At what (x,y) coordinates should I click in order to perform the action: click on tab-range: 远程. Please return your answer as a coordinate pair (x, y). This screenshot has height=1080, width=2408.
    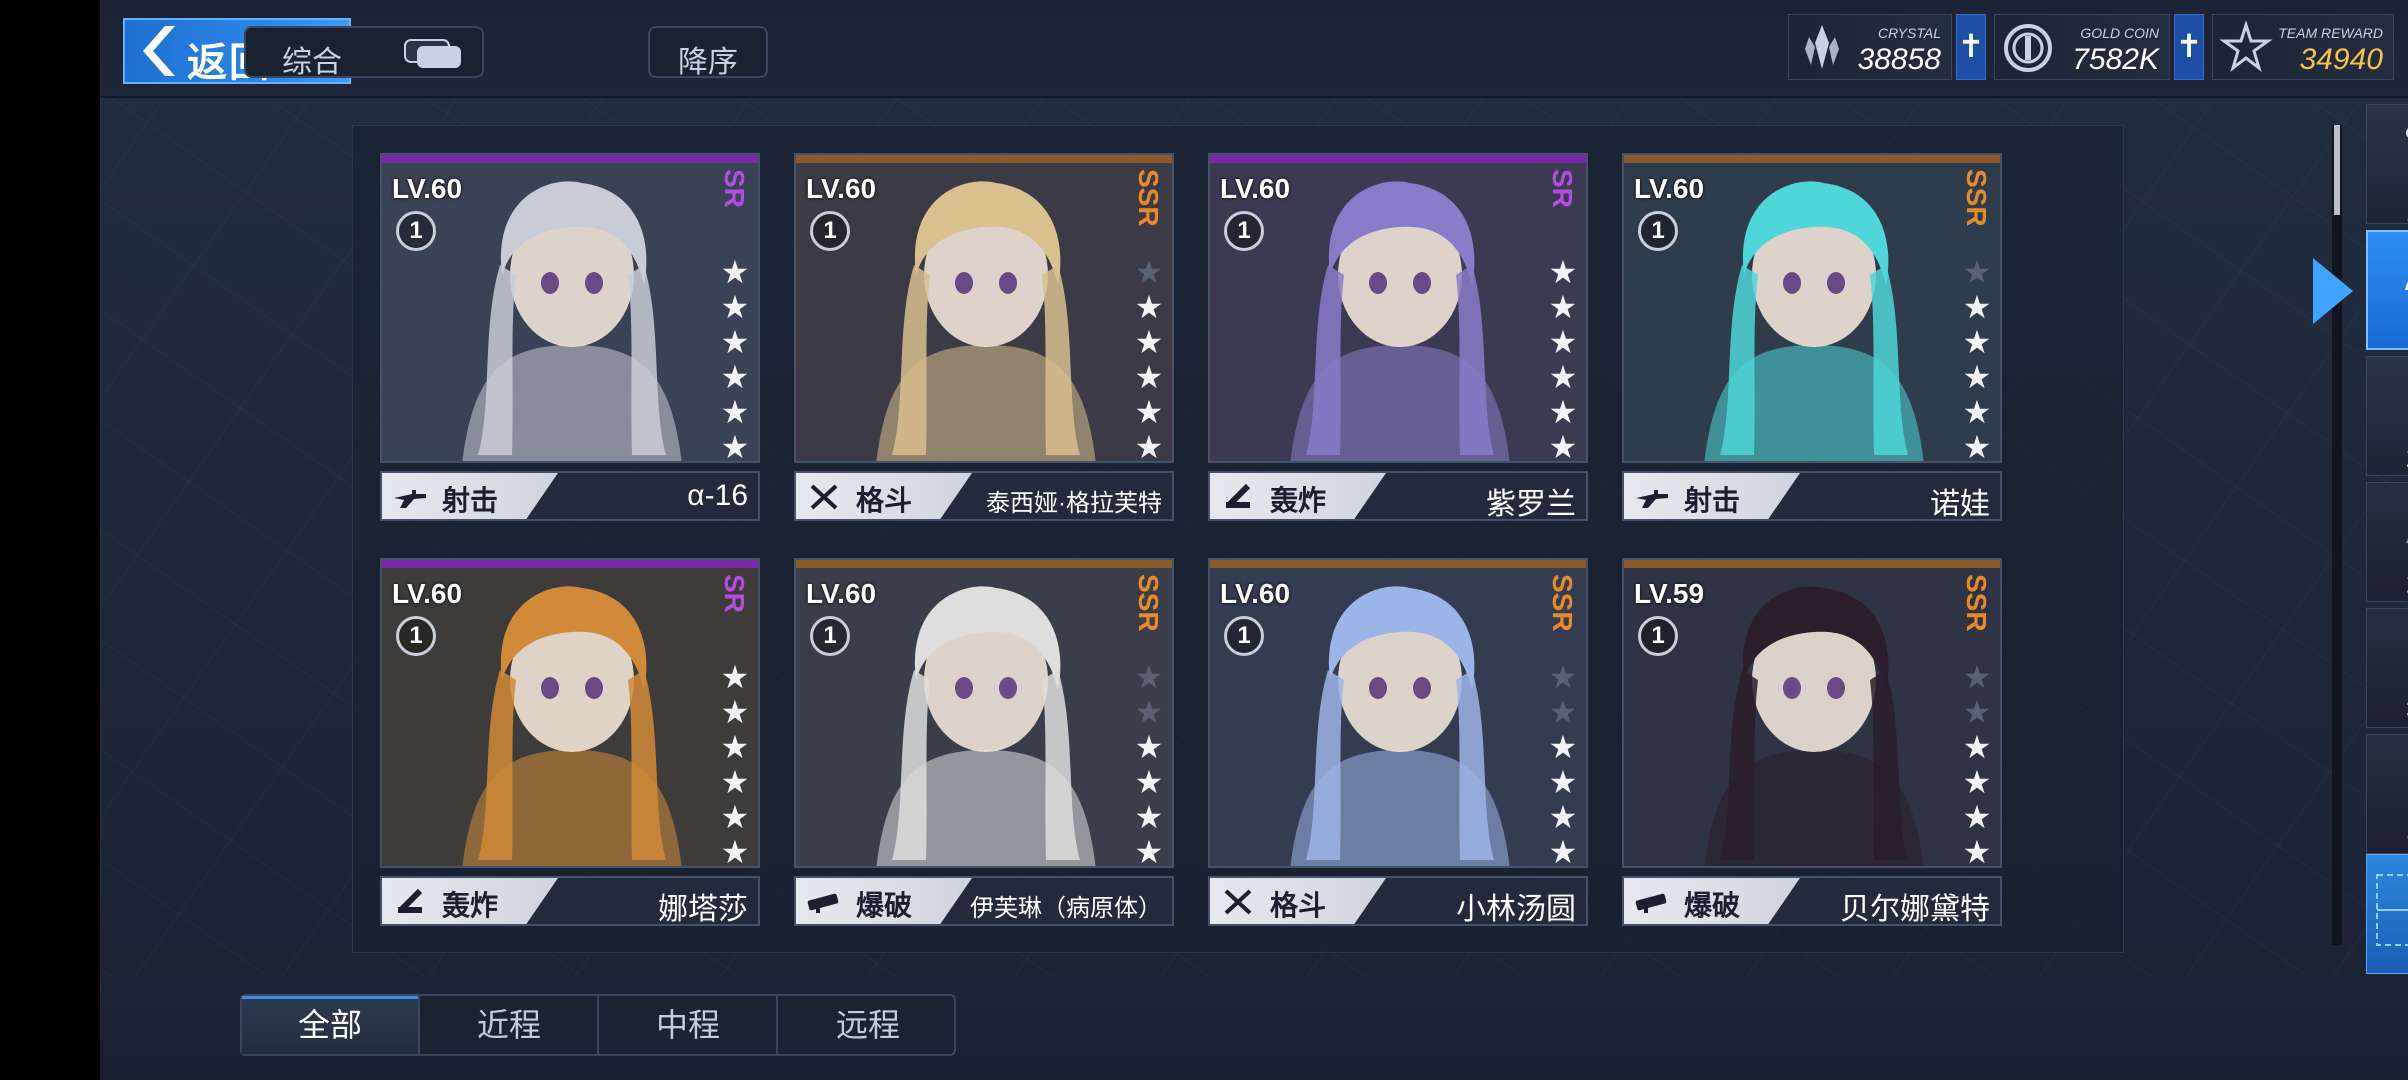
    Looking at the image, I should click on (868, 1025).